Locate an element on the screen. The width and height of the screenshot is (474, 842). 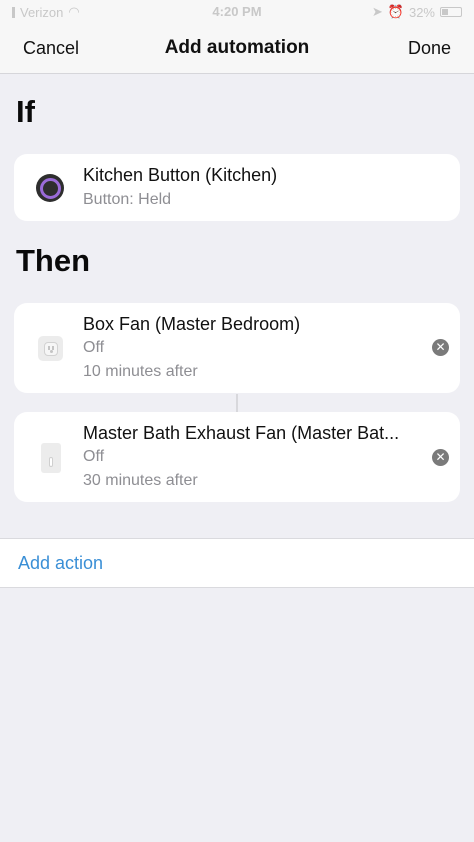
switch-icon is located at coordinates (51, 458).